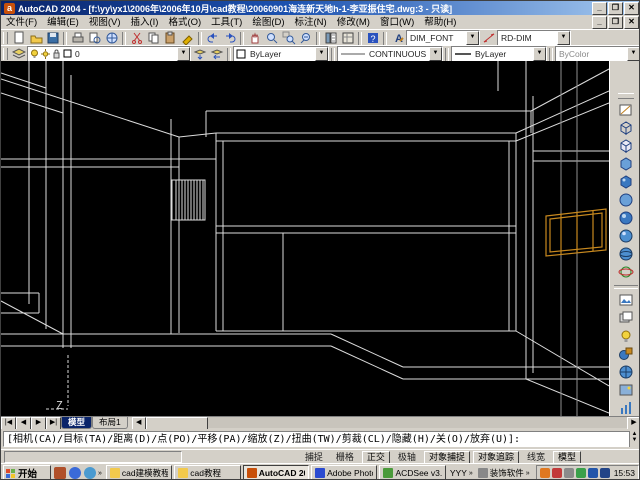  What do you see at coordinates (226, 22) in the screenshot?
I see `menu-tools: 工具(T)` at bounding box center [226, 22].